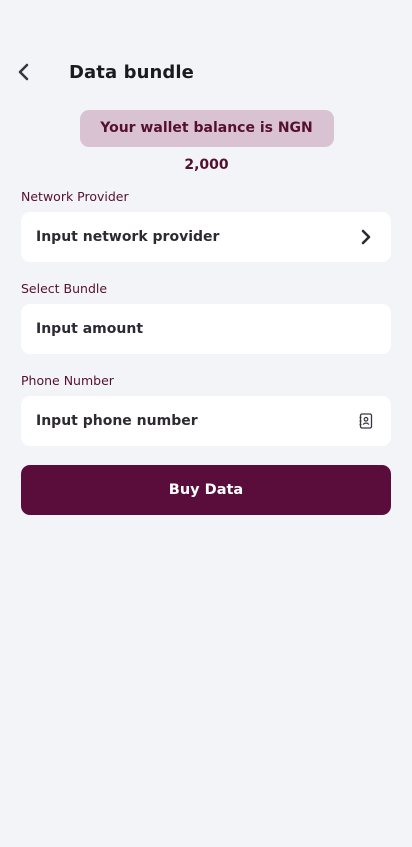 The image size is (412, 847). Describe the element at coordinates (206, 421) in the screenshot. I see `phone-number-input: Input phone number` at that location.